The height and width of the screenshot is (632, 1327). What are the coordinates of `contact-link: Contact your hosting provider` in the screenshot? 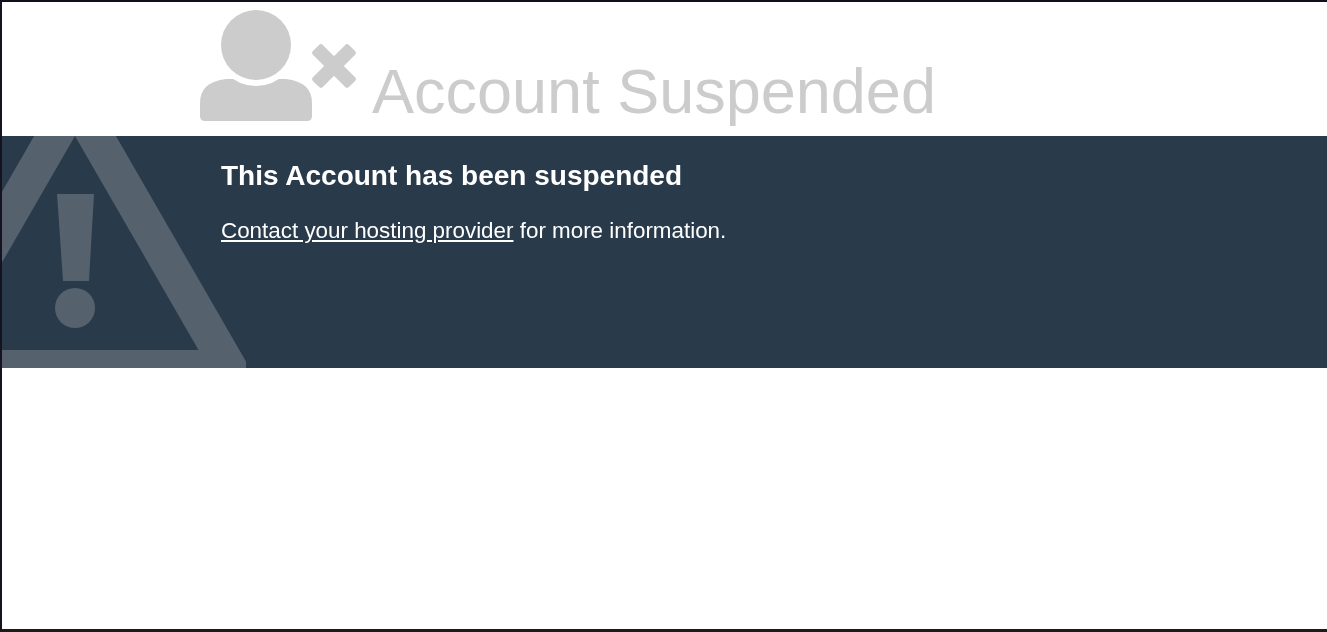 It's located at (367, 230).